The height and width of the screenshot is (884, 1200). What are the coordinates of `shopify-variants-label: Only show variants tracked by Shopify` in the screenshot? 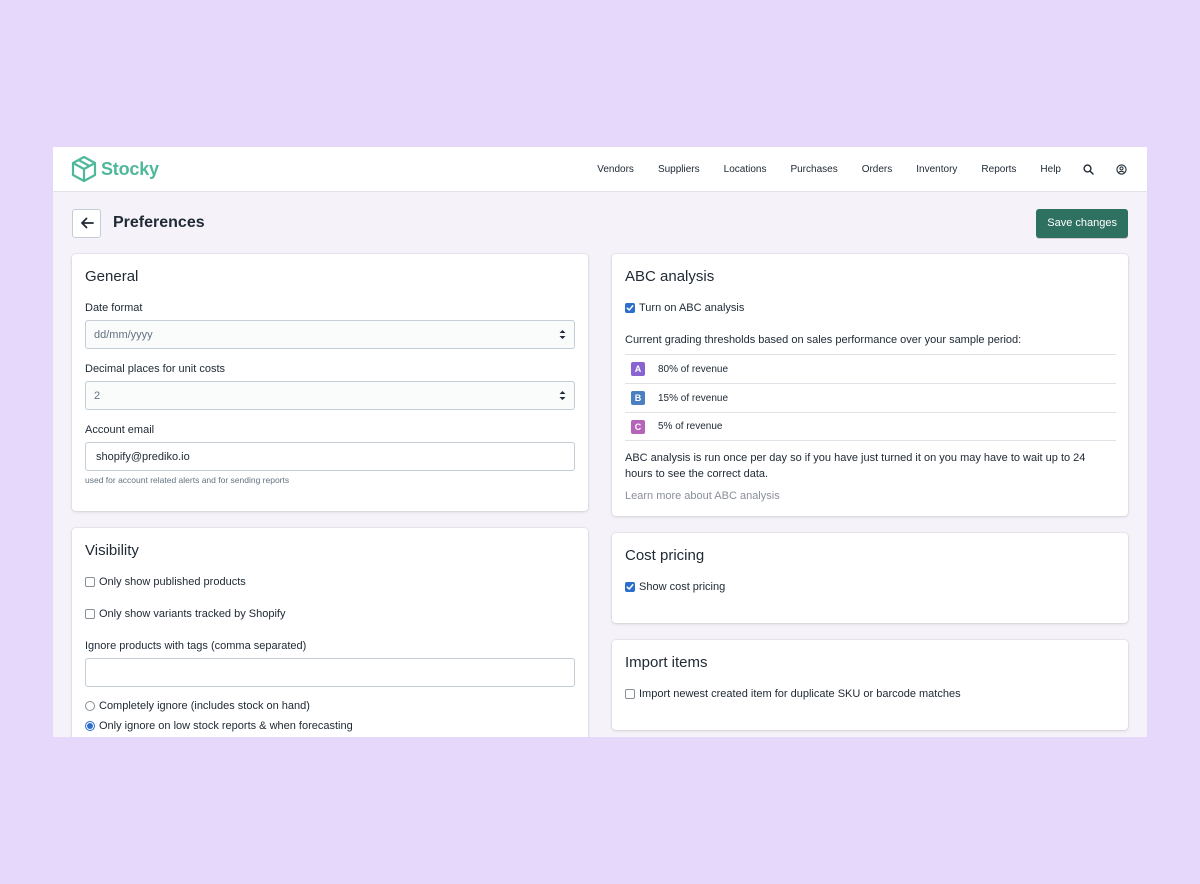 It's located at (192, 614).